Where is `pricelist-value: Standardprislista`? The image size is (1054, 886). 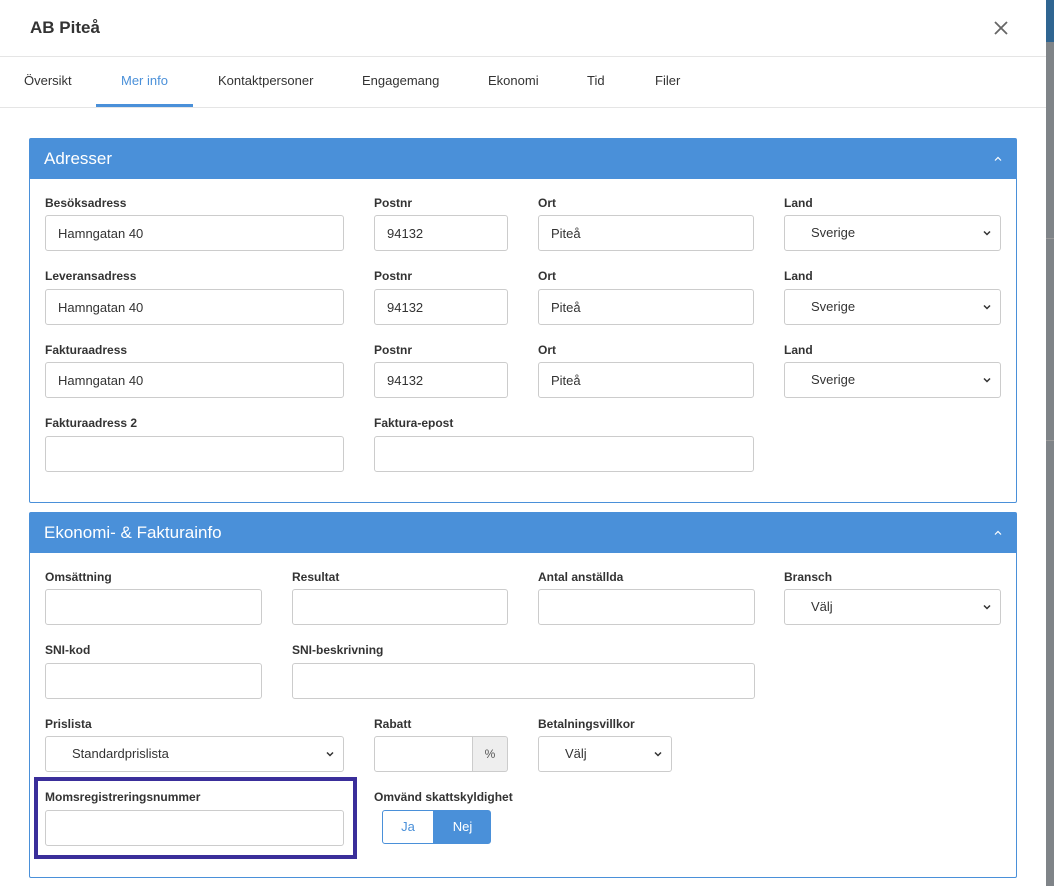
pricelist-value: Standardprislista is located at coordinates (120, 753).